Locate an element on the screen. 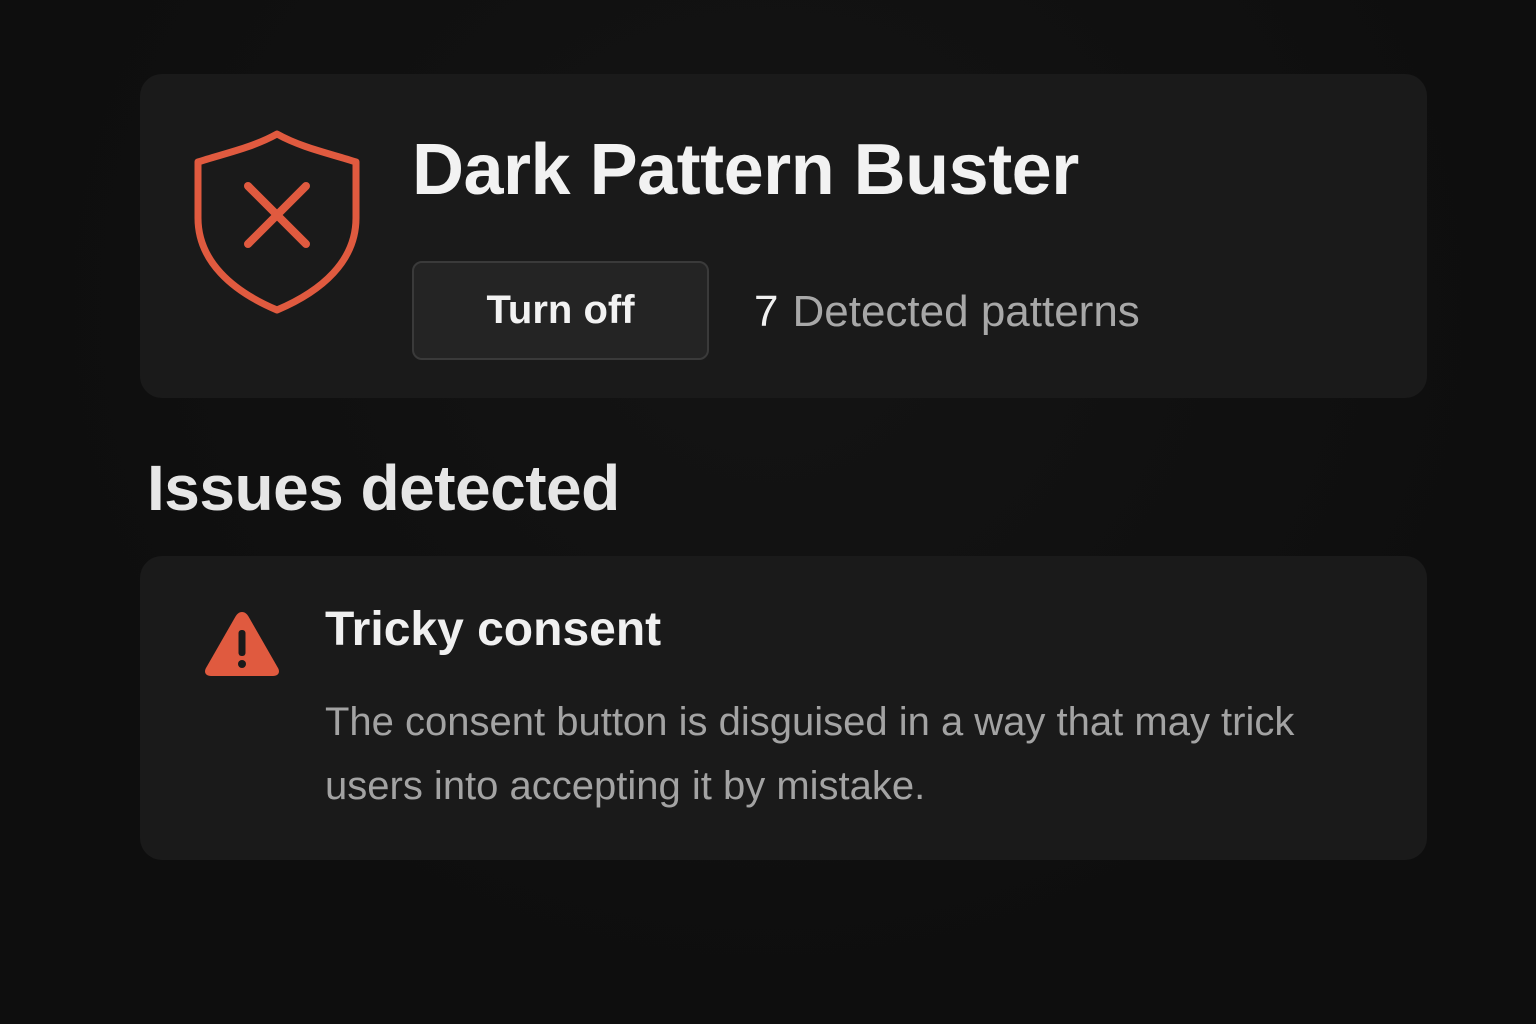 The image size is (1536, 1024). issues-heading: Issues detected is located at coordinates (383, 488).